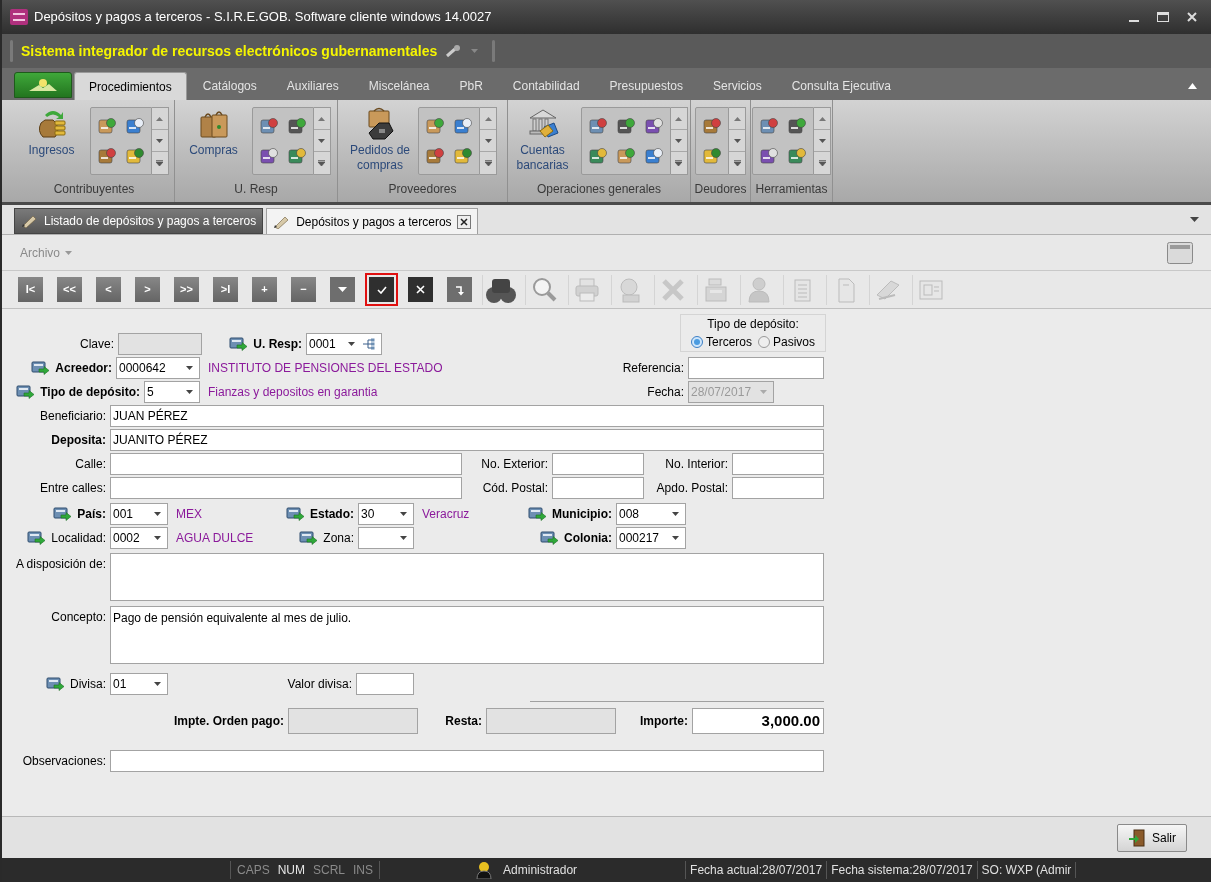  Describe the element at coordinates (139, 514) in the screenshot. I see `dropdown-field: 001` at that location.